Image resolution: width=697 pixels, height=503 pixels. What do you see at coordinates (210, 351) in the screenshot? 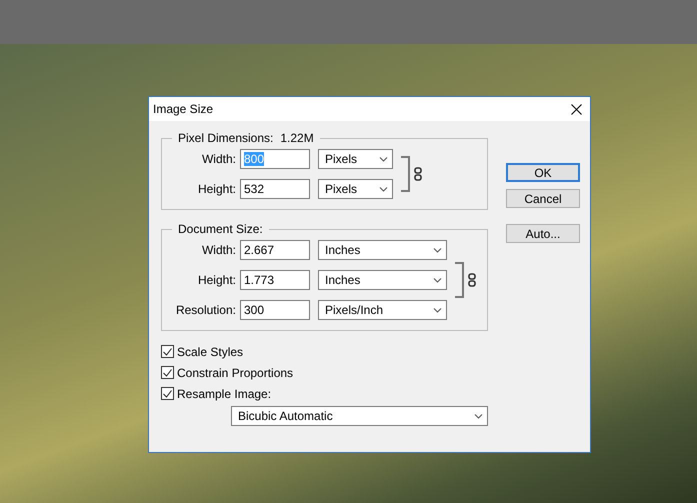
I see `checkbox-label: Scale Styles` at bounding box center [210, 351].